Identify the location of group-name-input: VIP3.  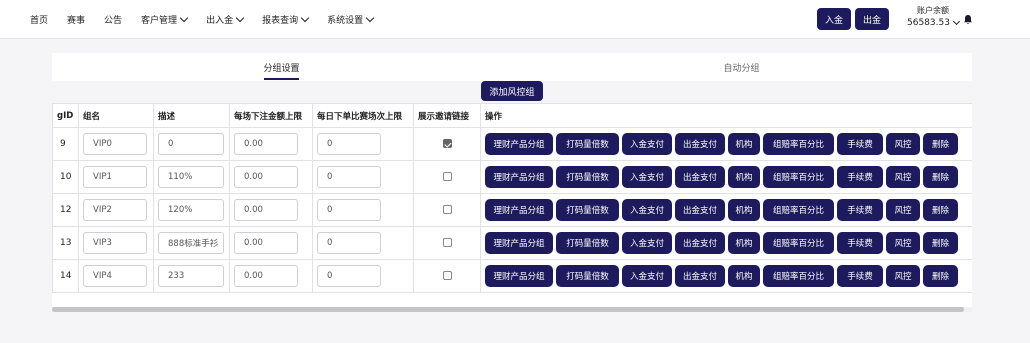
(115, 243).